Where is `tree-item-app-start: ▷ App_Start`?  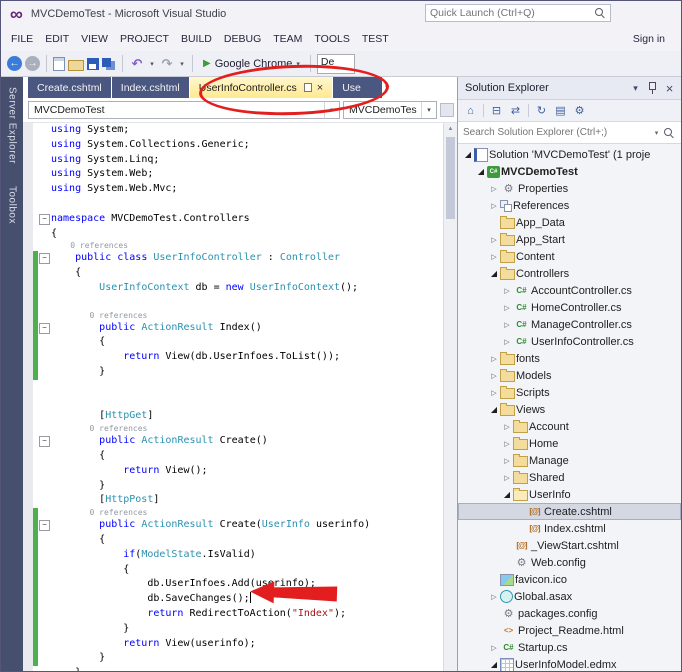
tree-item-app-start: ▷ App_Start is located at coordinates (569, 239).